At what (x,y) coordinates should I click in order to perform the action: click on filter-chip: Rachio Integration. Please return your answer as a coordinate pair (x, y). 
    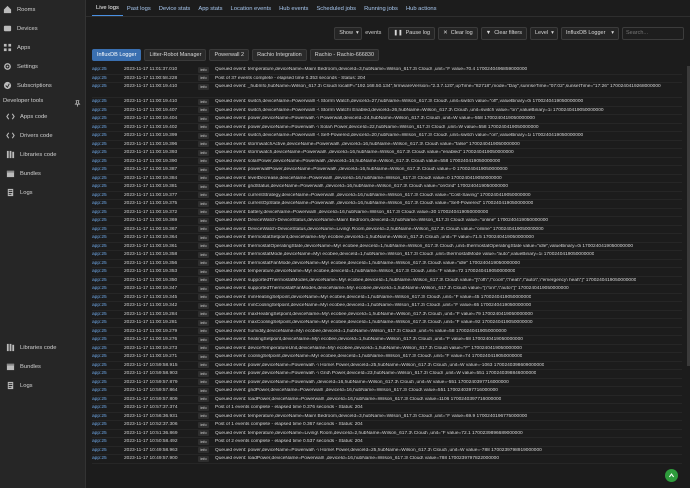
    Looking at the image, I should click on (279, 55).